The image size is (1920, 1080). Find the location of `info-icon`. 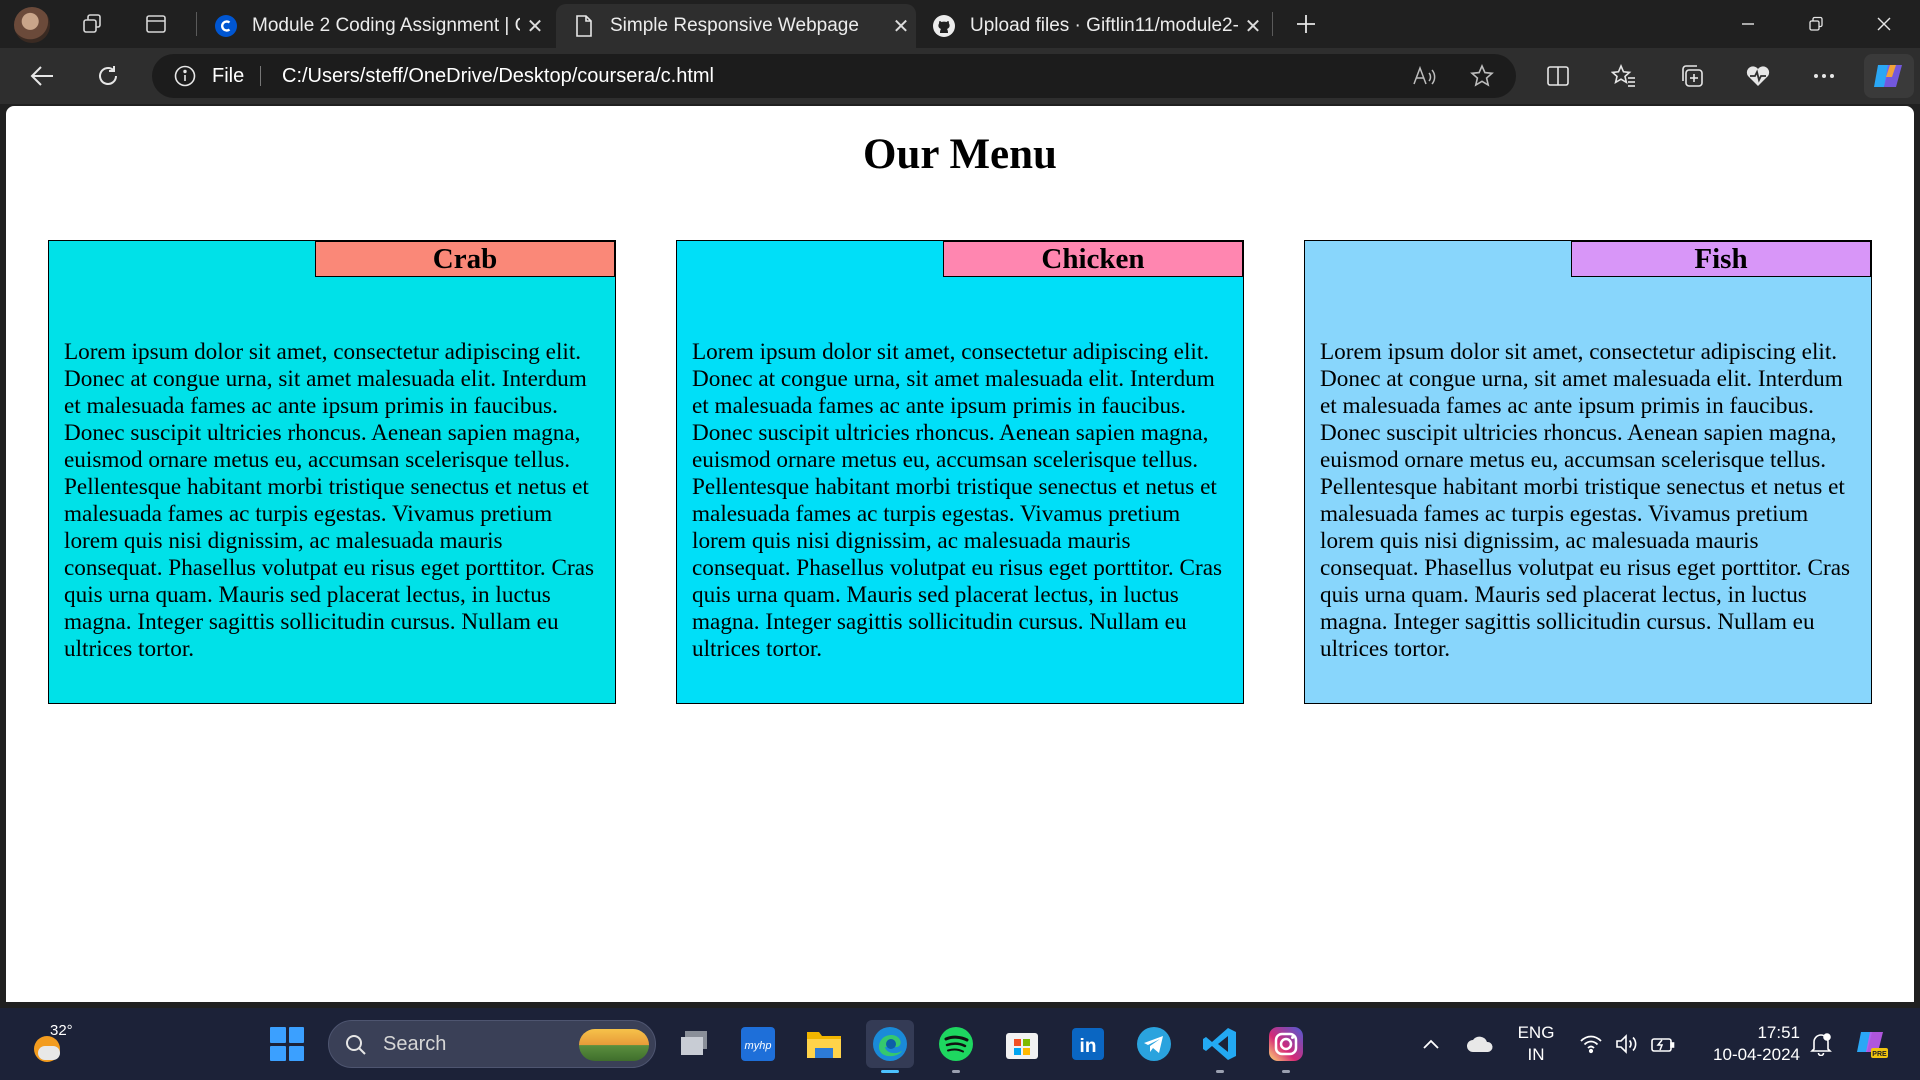

info-icon is located at coordinates (185, 76).